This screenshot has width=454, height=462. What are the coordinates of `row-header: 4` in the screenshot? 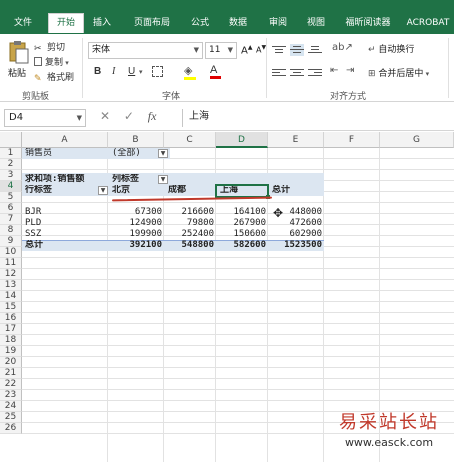 It's located at (11, 186).